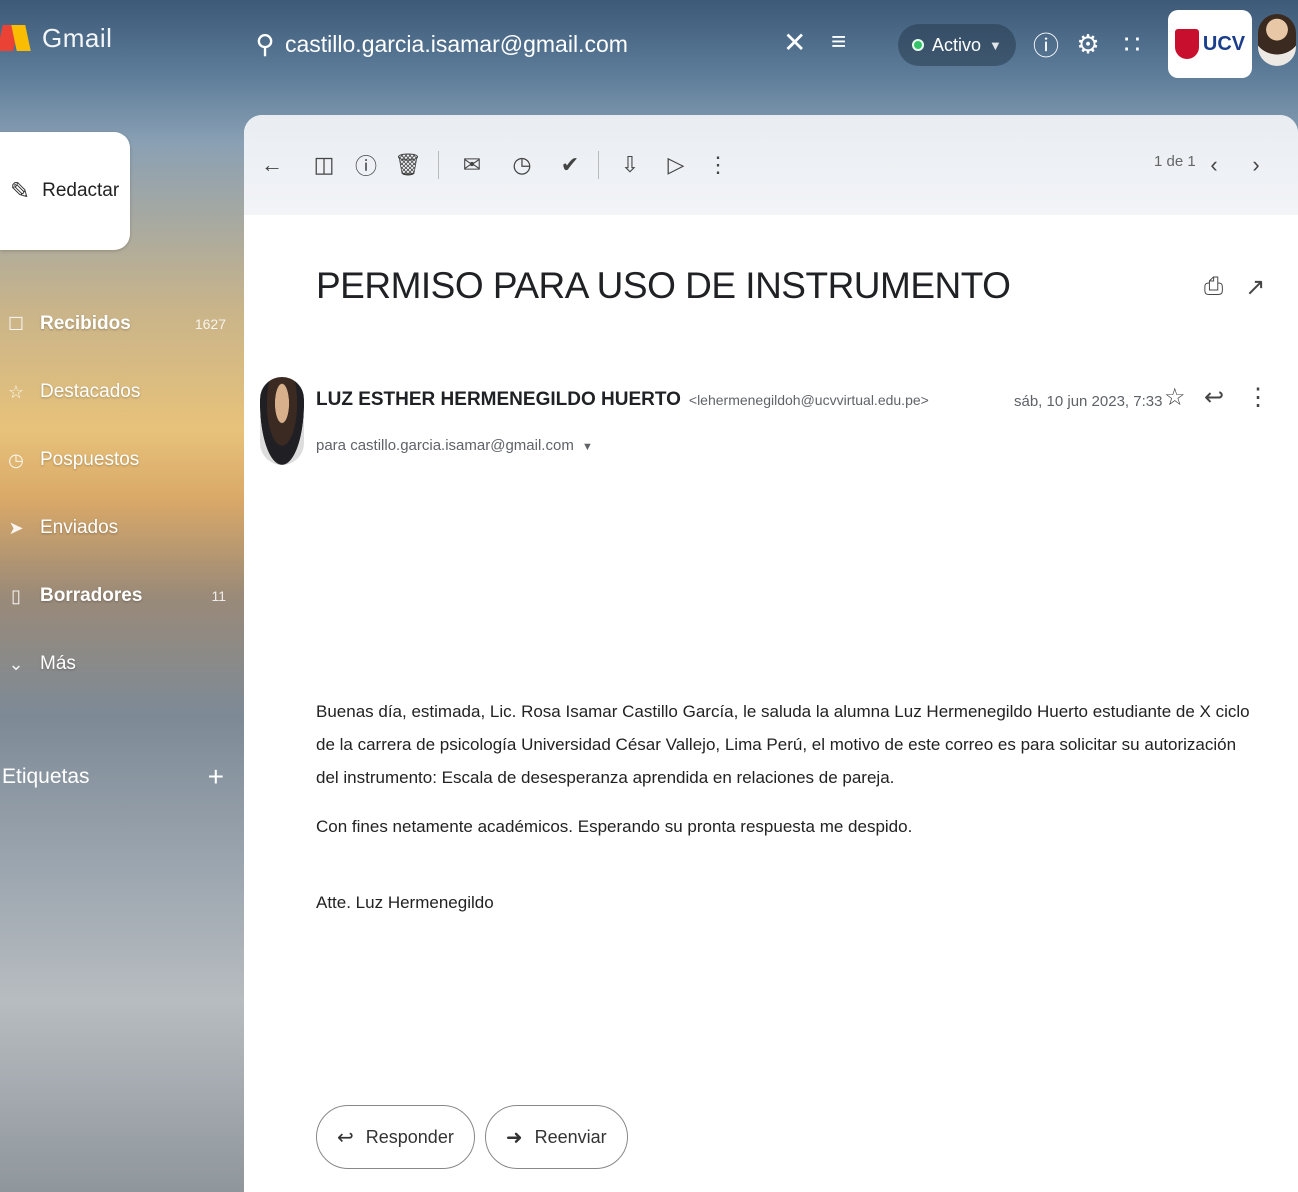 The width and height of the screenshot is (1298, 1192). Describe the element at coordinates (515, 44) in the screenshot. I see `search-input` at that location.